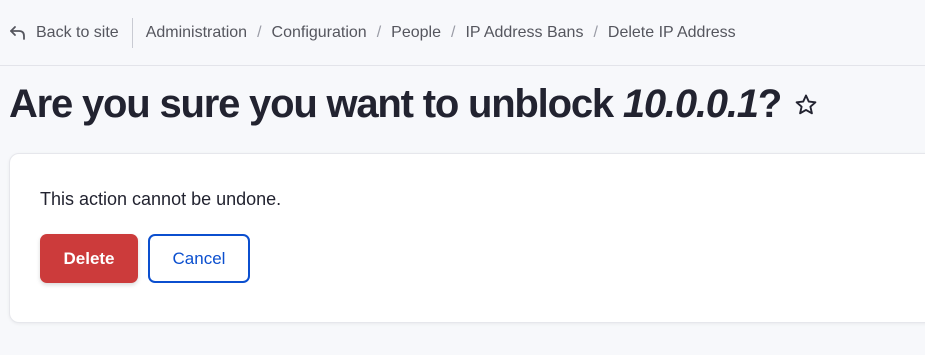 The image size is (925, 355). What do you see at coordinates (199, 258) in the screenshot?
I see `cancel-button: Cancel` at bounding box center [199, 258].